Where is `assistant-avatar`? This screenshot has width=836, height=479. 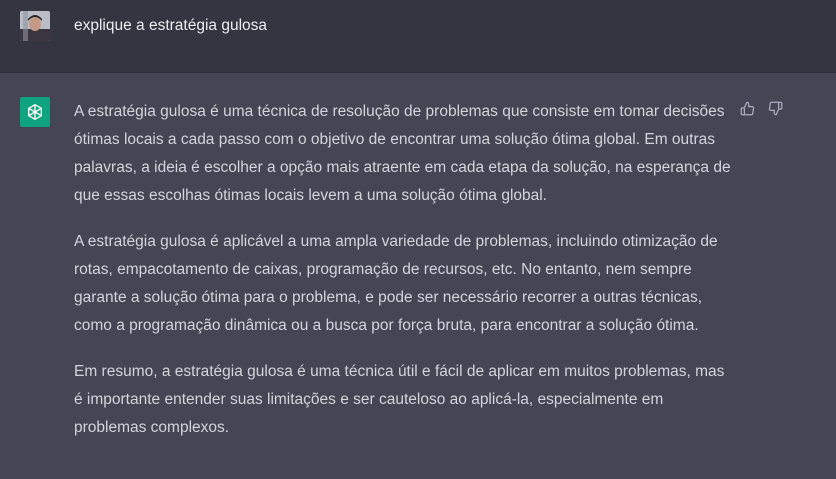
assistant-avatar is located at coordinates (35, 112).